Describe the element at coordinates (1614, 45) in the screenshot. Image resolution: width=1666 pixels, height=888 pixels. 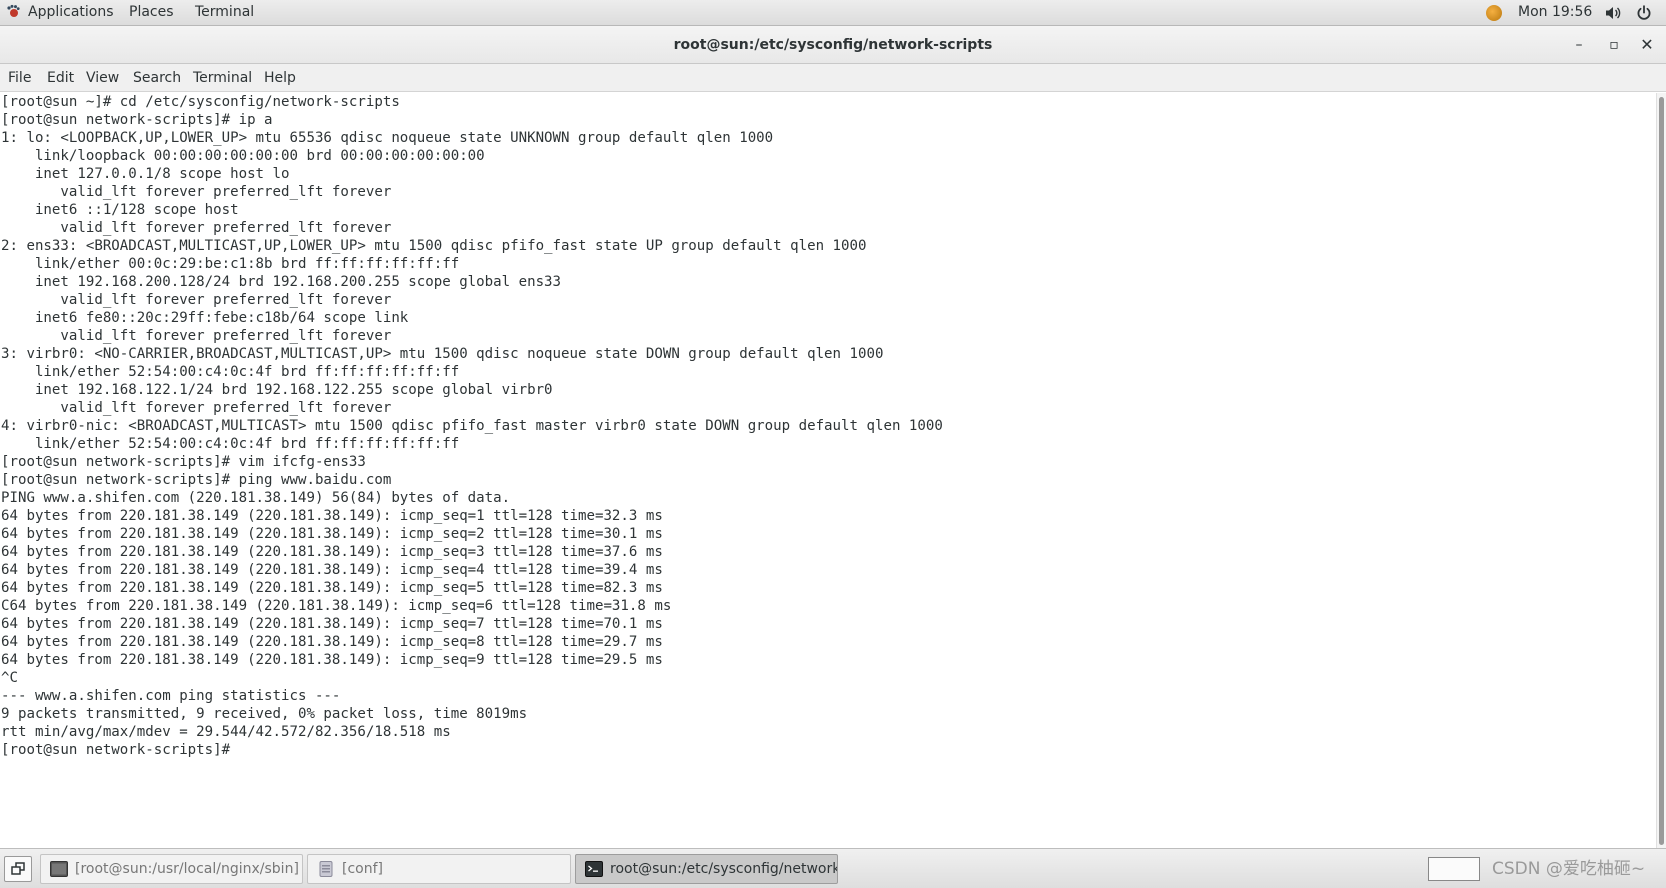
I see `maximize-button: ▫` at that location.